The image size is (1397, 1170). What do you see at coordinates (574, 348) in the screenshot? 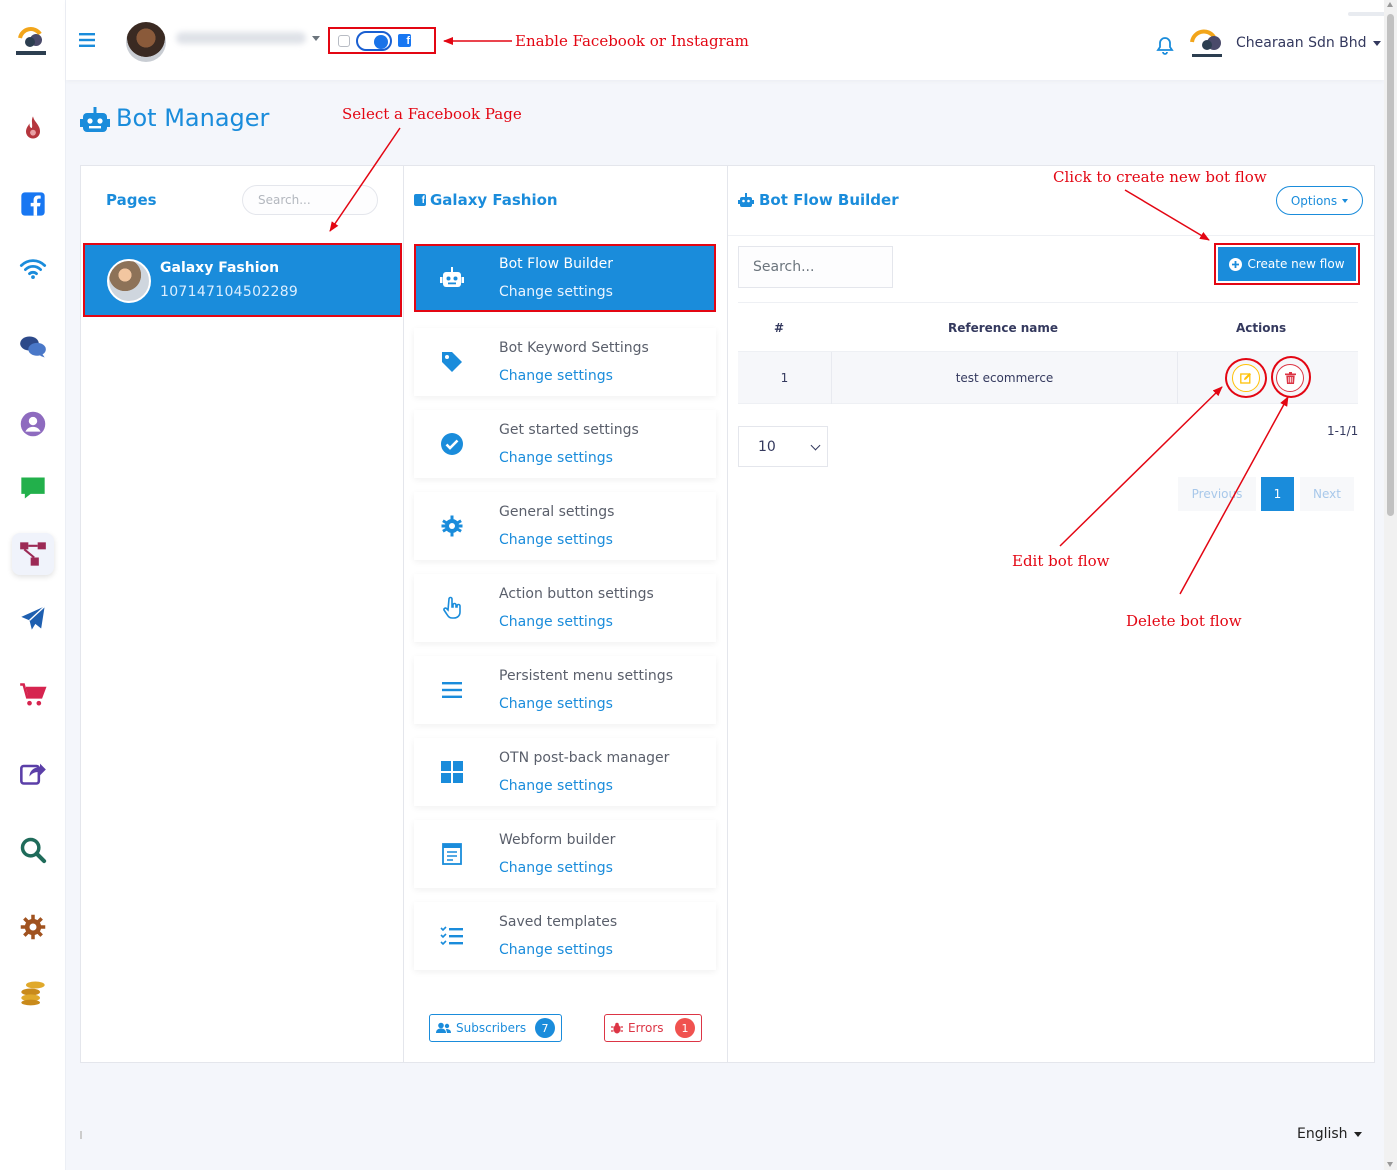
I see `settings-item-title: Bot Keyword Settings` at bounding box center [574, 348].